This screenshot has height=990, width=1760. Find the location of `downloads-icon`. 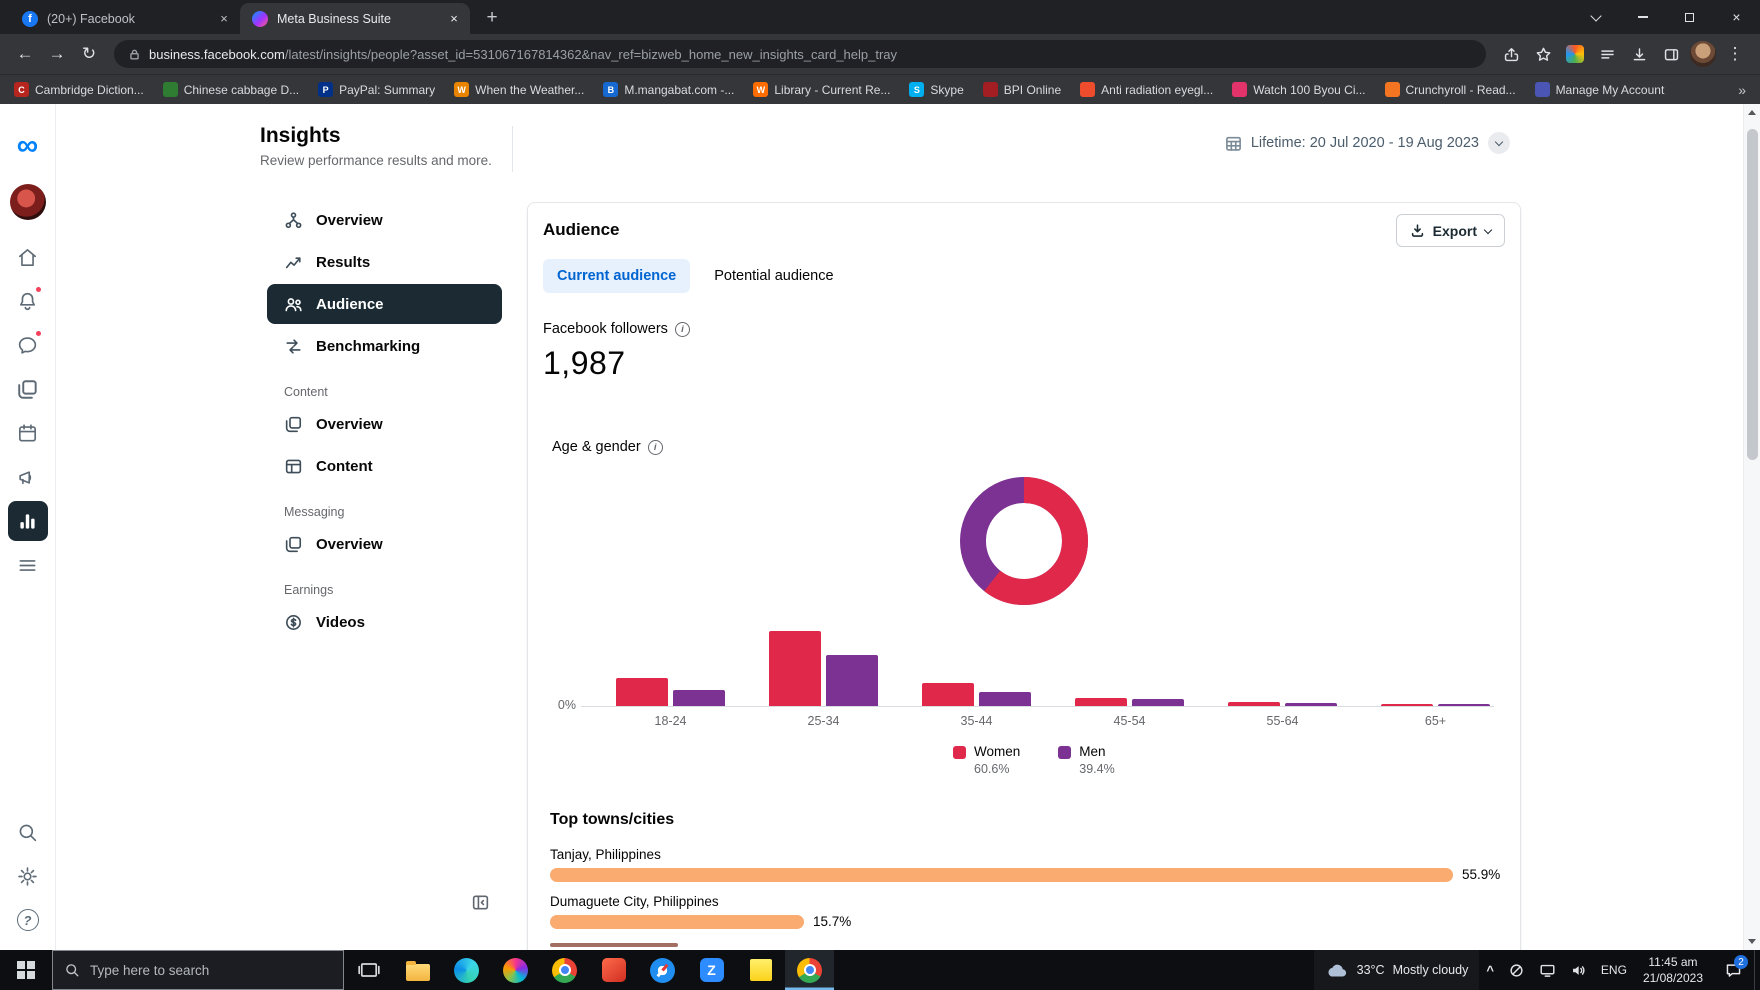

downloads-icon is located at coordinates (1639, 54).